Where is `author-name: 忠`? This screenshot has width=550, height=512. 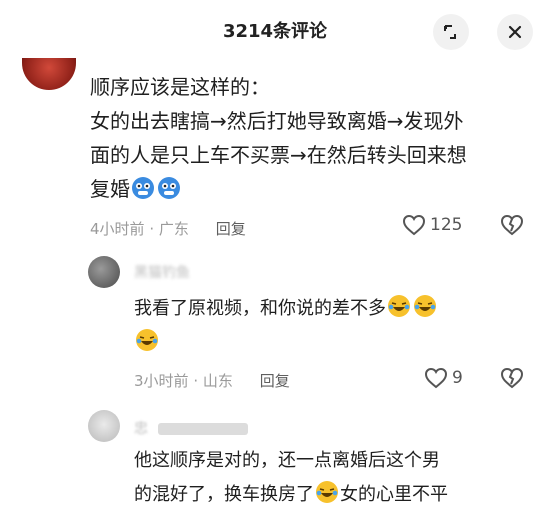 author-name: 忠 is located at coordinates (141, 429).